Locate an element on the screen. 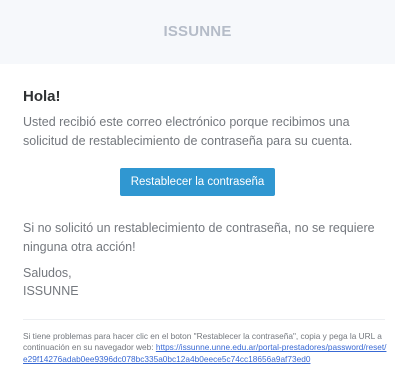  salutation-text: Saludos, is located at coordinates (47, 273).